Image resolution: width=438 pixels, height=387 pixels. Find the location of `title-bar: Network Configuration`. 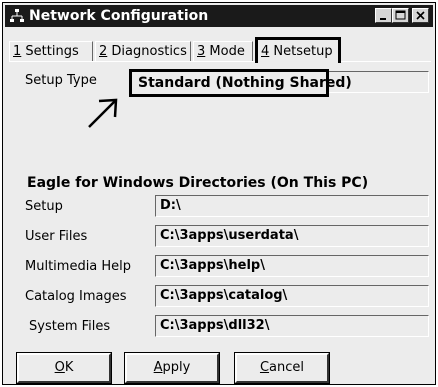

title-bar: Network Configuration is located at coordinates (219, 16).